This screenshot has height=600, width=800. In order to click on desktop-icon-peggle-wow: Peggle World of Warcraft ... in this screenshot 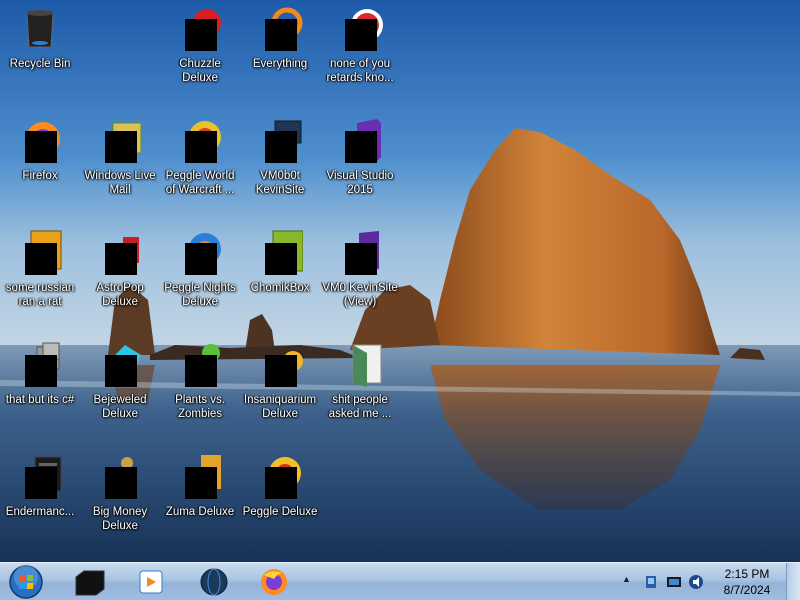, I will do `click(200, 172)`.